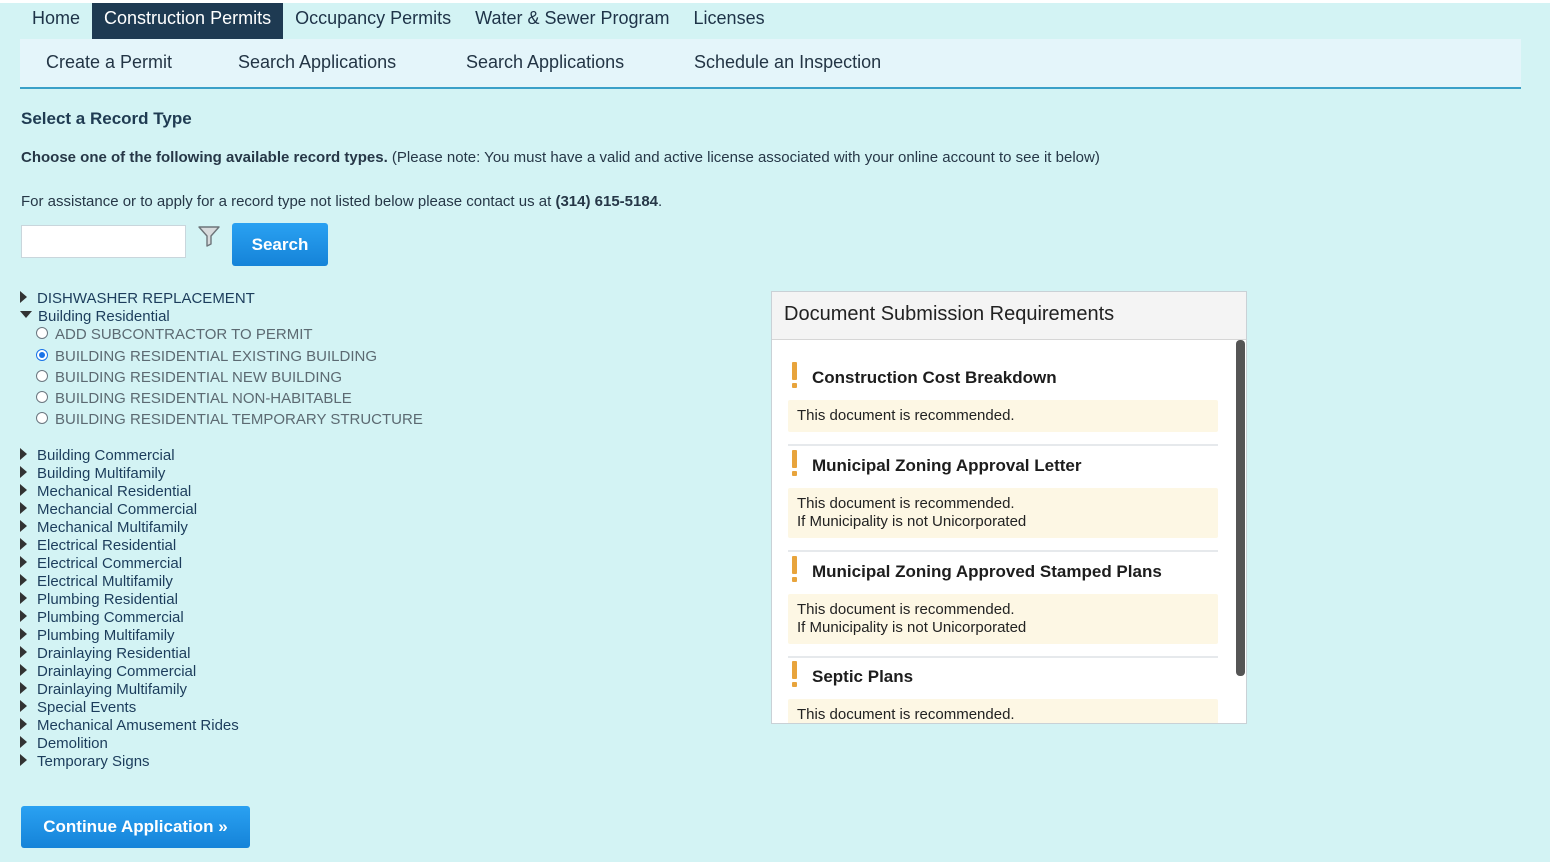  I want to click on record-option-existing-building: BUILDING RESIDENTIAL EXISTING BUILDING, so click(206, 358).